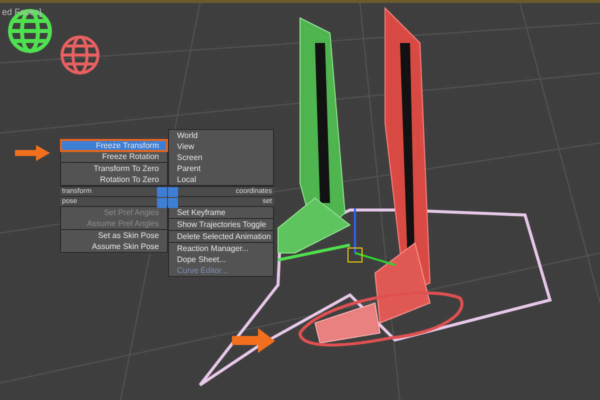  I want to click on menu-item: Freeze Transform, so click(114, 145).